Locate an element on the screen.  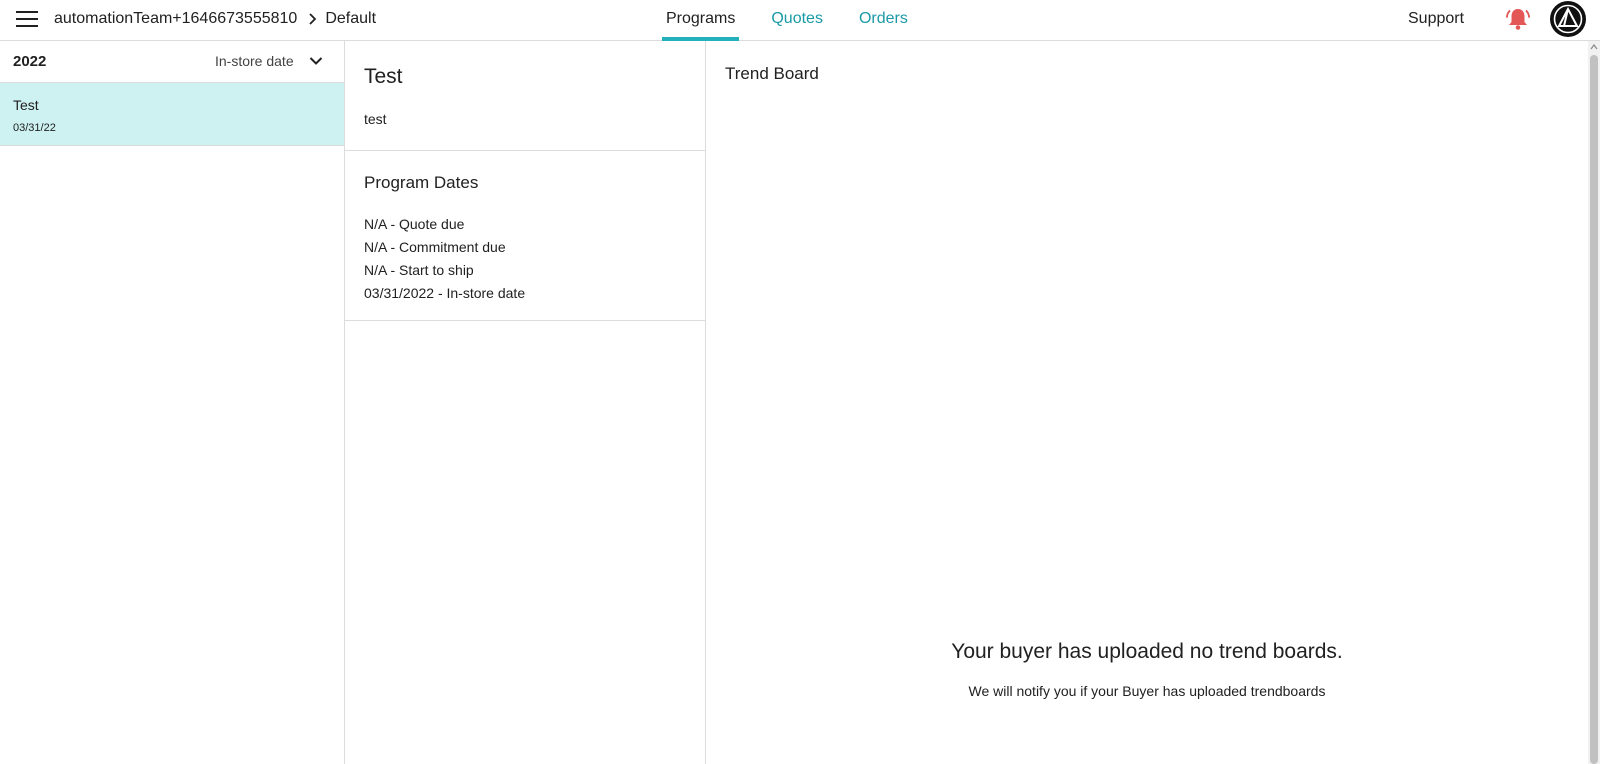
breadcrumb: automationTeam+1646673555810 Default is located at coordinates (215, 19).